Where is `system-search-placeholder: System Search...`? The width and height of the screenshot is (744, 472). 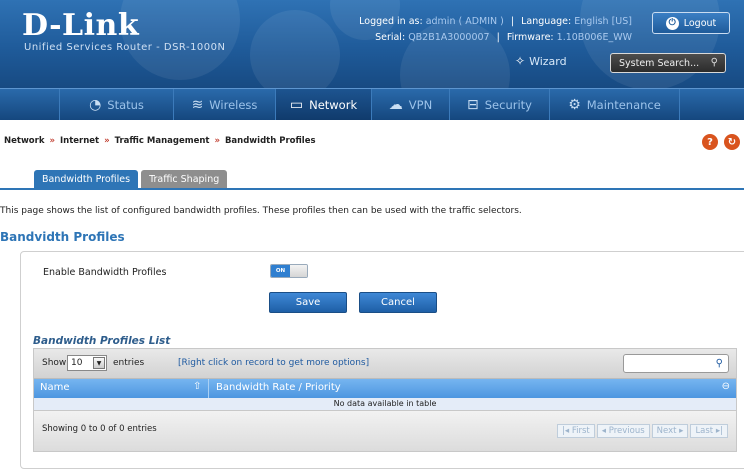
system-search-placeholder: System Search... is located at coordinates (659, 63).